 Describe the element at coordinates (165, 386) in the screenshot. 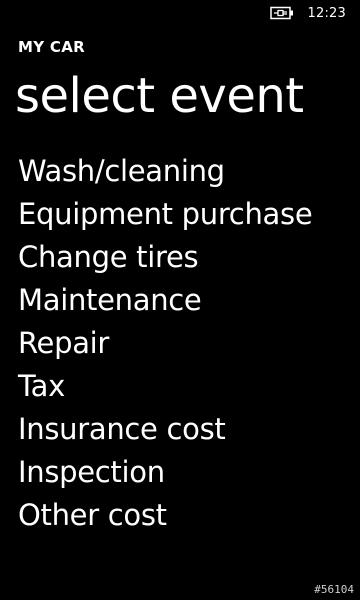

I see `event-item-tax: Tax` at that location.